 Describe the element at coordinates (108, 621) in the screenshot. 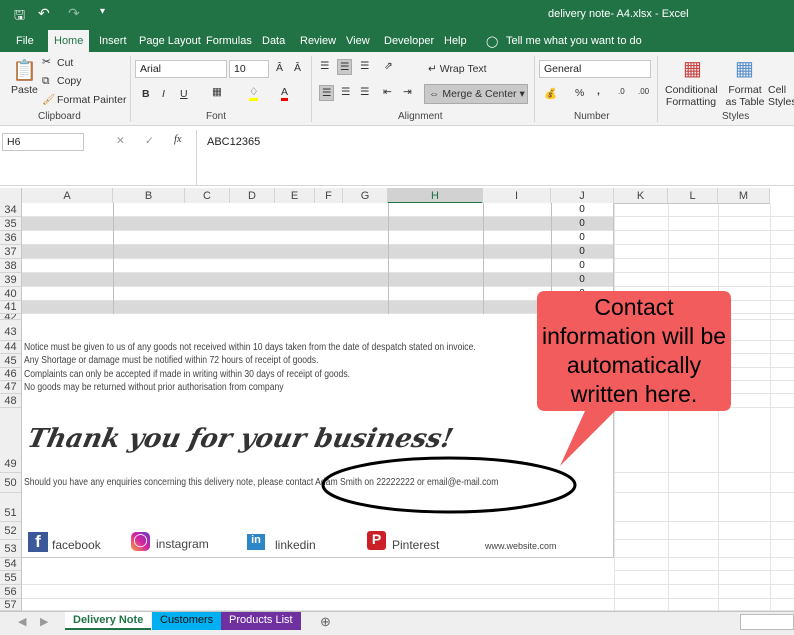

I see `sheet-tab-delivery-note: Delivery Note` at that location.